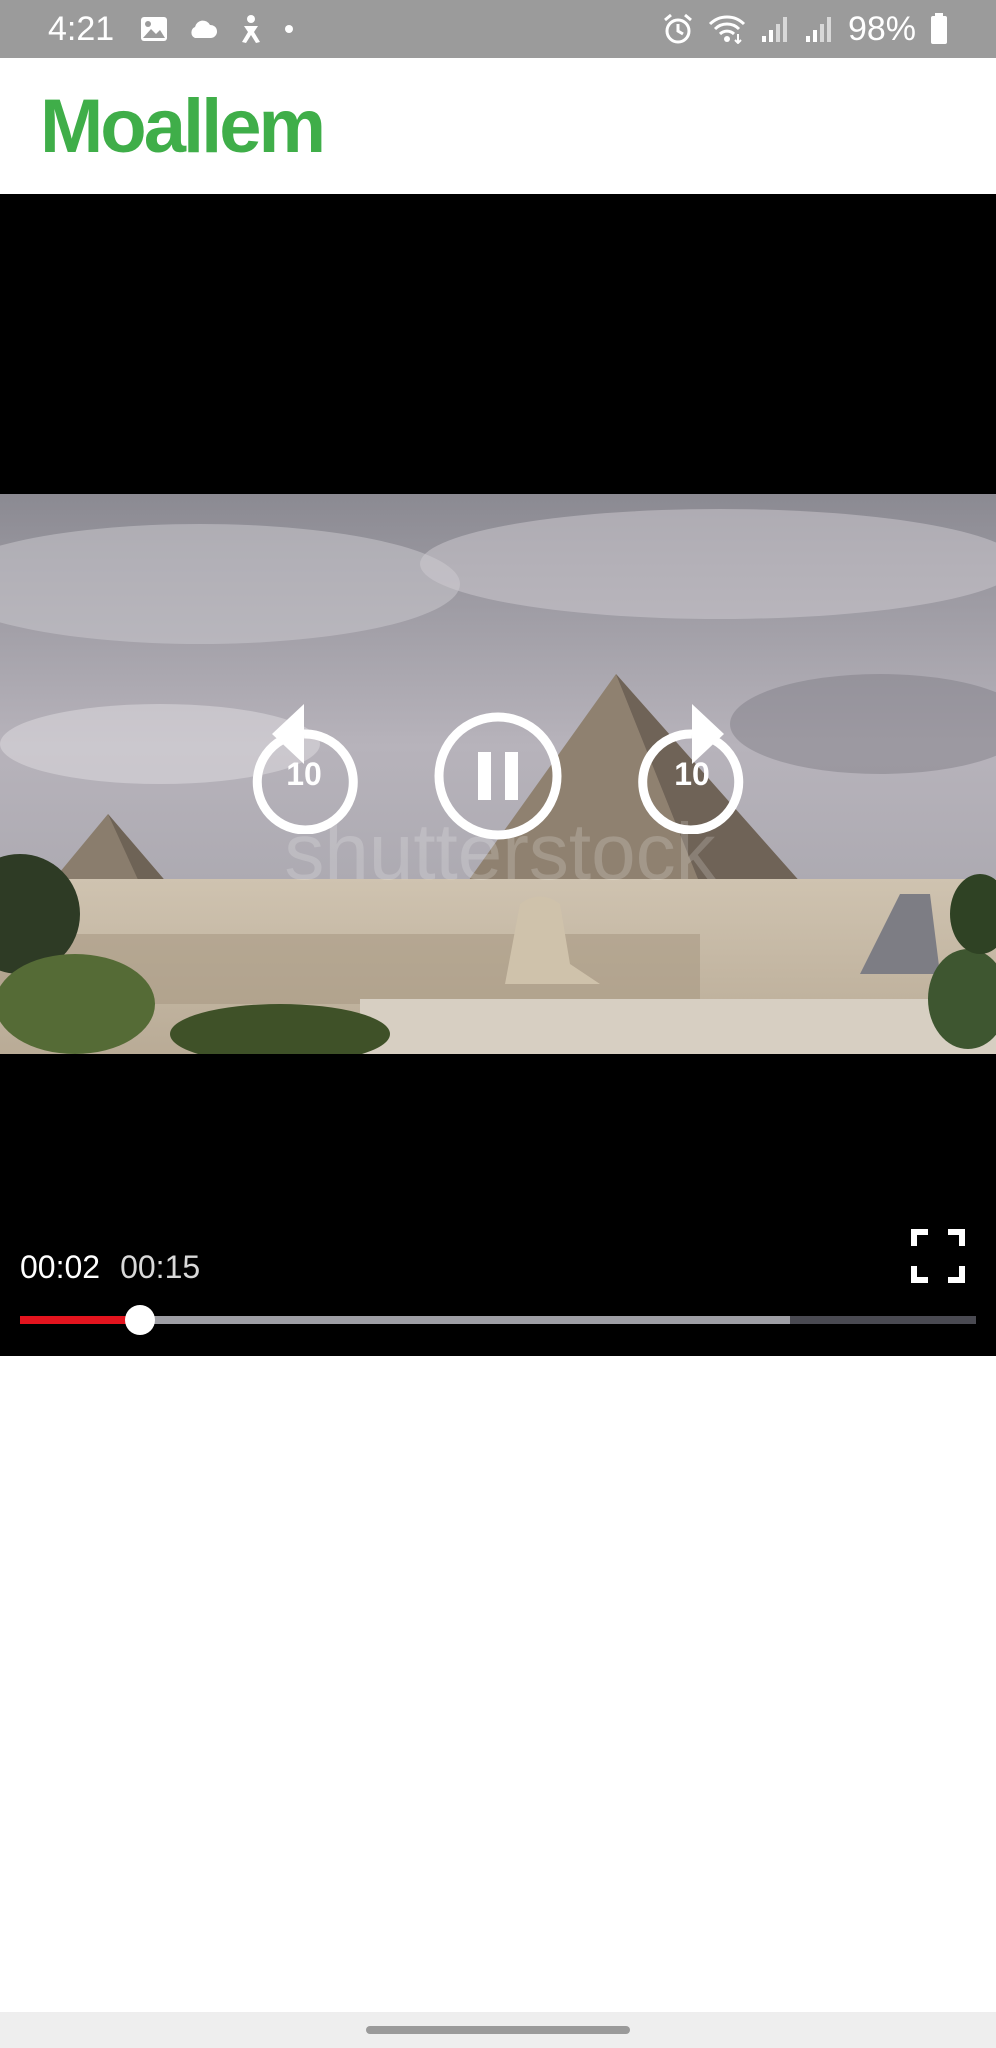 This screenshot has height=2048, width=996. What do you see at coordinates (881, 28) in the screenshot?
I see `battery-percent: 98%` at bounding box center [881, 28].